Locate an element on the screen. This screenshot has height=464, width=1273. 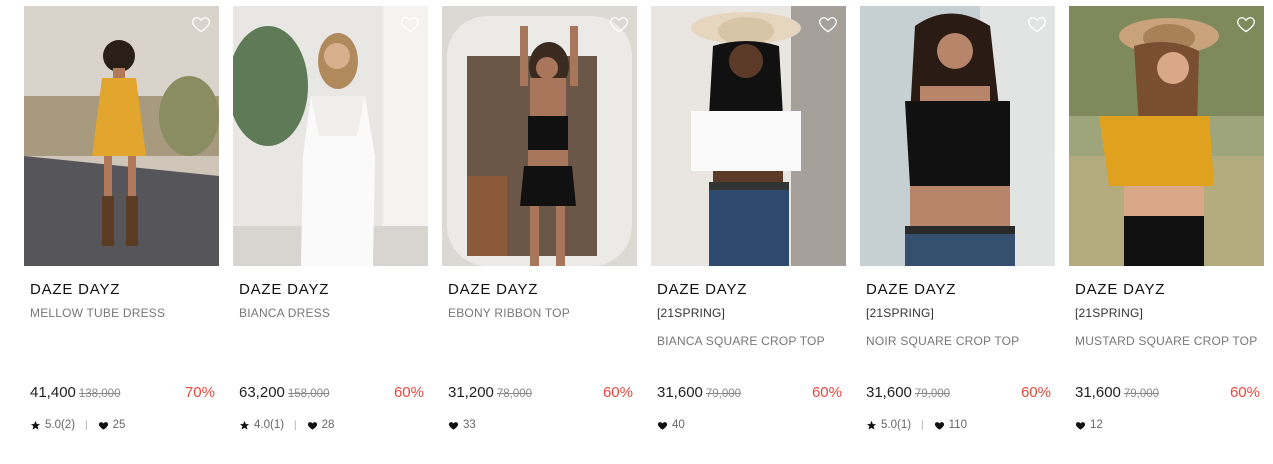
product-price: 63,200 158,000 is located at coordinates (284, 392).